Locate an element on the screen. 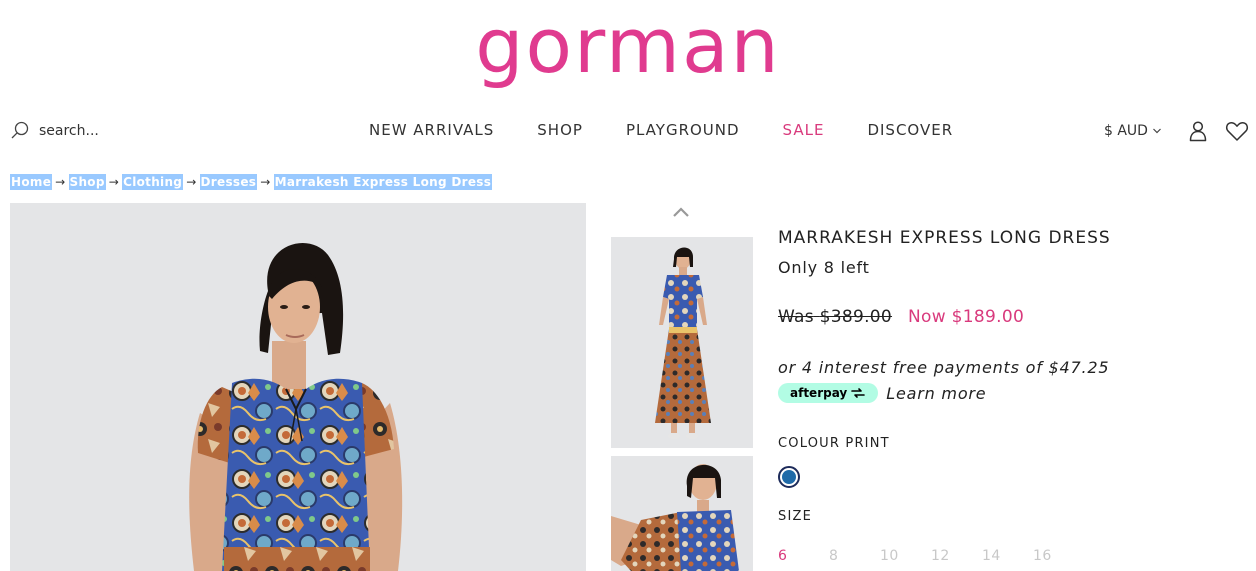  brand-logo-text: gorman is located at coordinates (628, 45).